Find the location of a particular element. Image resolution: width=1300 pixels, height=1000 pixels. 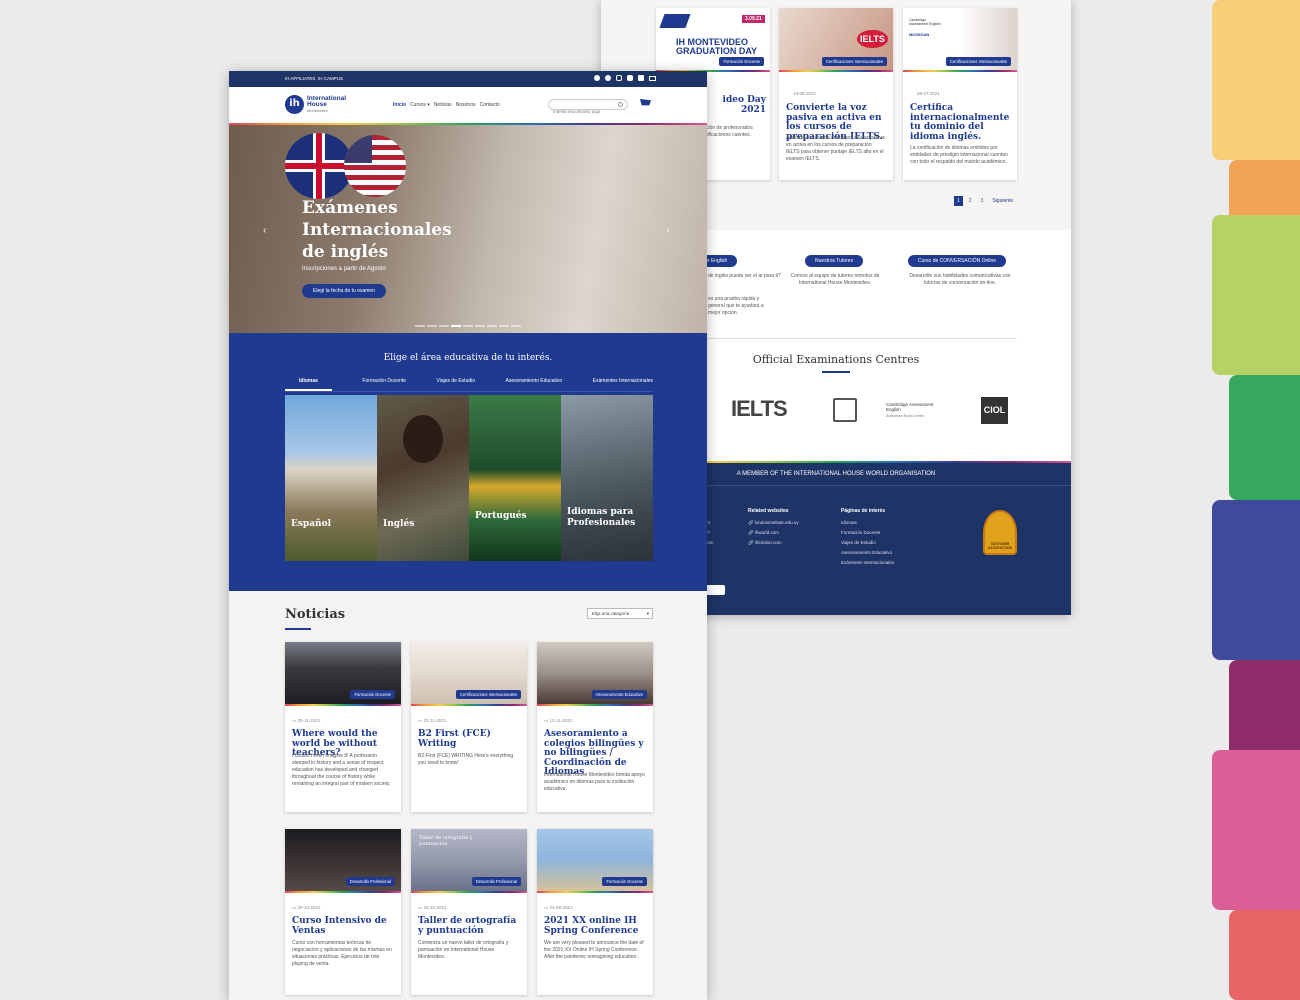

service-desc: de inglés puede ser el ar para ti? is located at coordinates (744, 276).